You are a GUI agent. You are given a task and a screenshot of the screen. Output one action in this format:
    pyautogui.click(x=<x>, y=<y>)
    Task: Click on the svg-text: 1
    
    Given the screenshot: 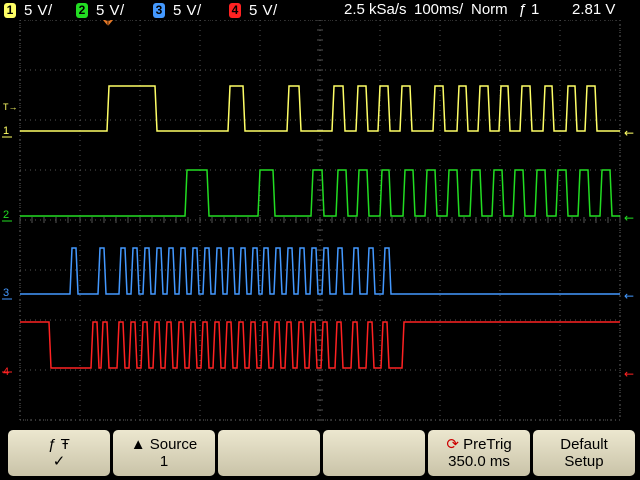 What is the action you would take?
    pyautogui.click(x=6, y=131)
    